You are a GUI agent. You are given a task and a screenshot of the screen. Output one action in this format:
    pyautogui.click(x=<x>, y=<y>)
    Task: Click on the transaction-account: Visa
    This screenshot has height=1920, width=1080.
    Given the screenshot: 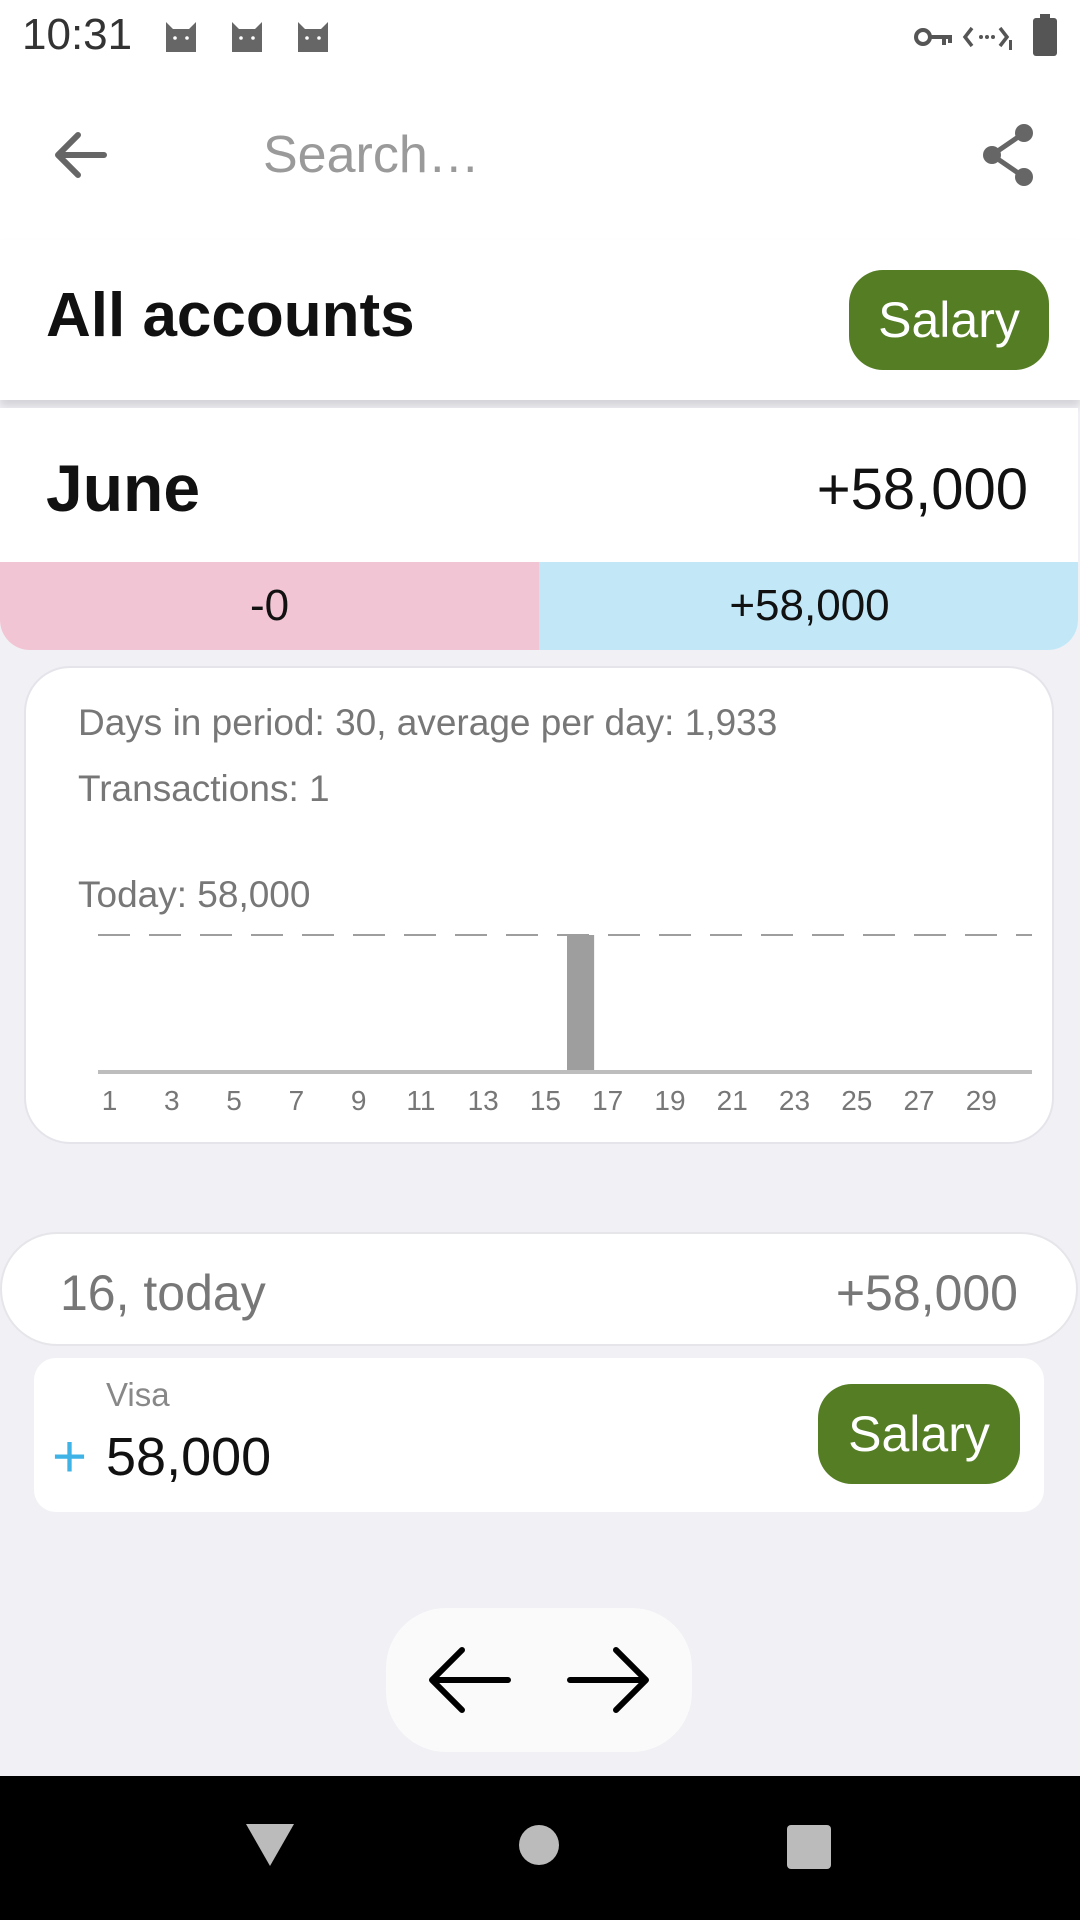 What is the action you would take?
    pyautogui.click(x=138, y=1394)
    